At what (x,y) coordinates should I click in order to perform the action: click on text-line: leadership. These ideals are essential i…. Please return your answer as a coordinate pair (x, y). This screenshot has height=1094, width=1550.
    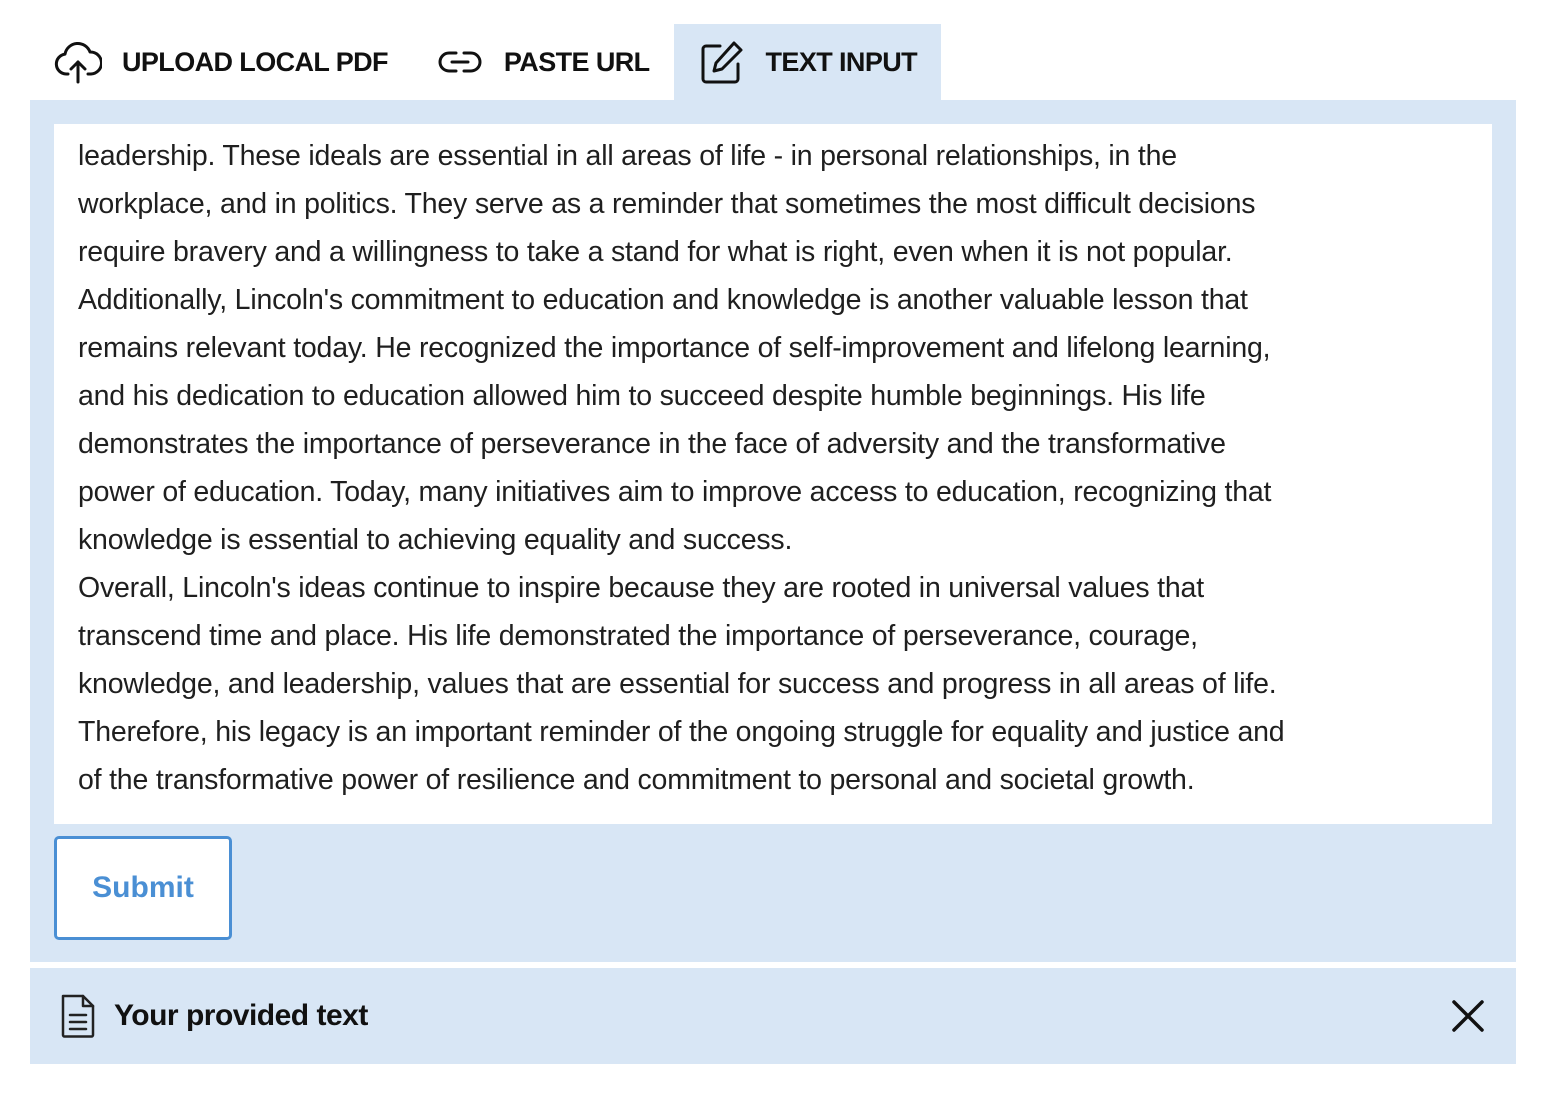
    Looking at the image, I should click on (627, 156).